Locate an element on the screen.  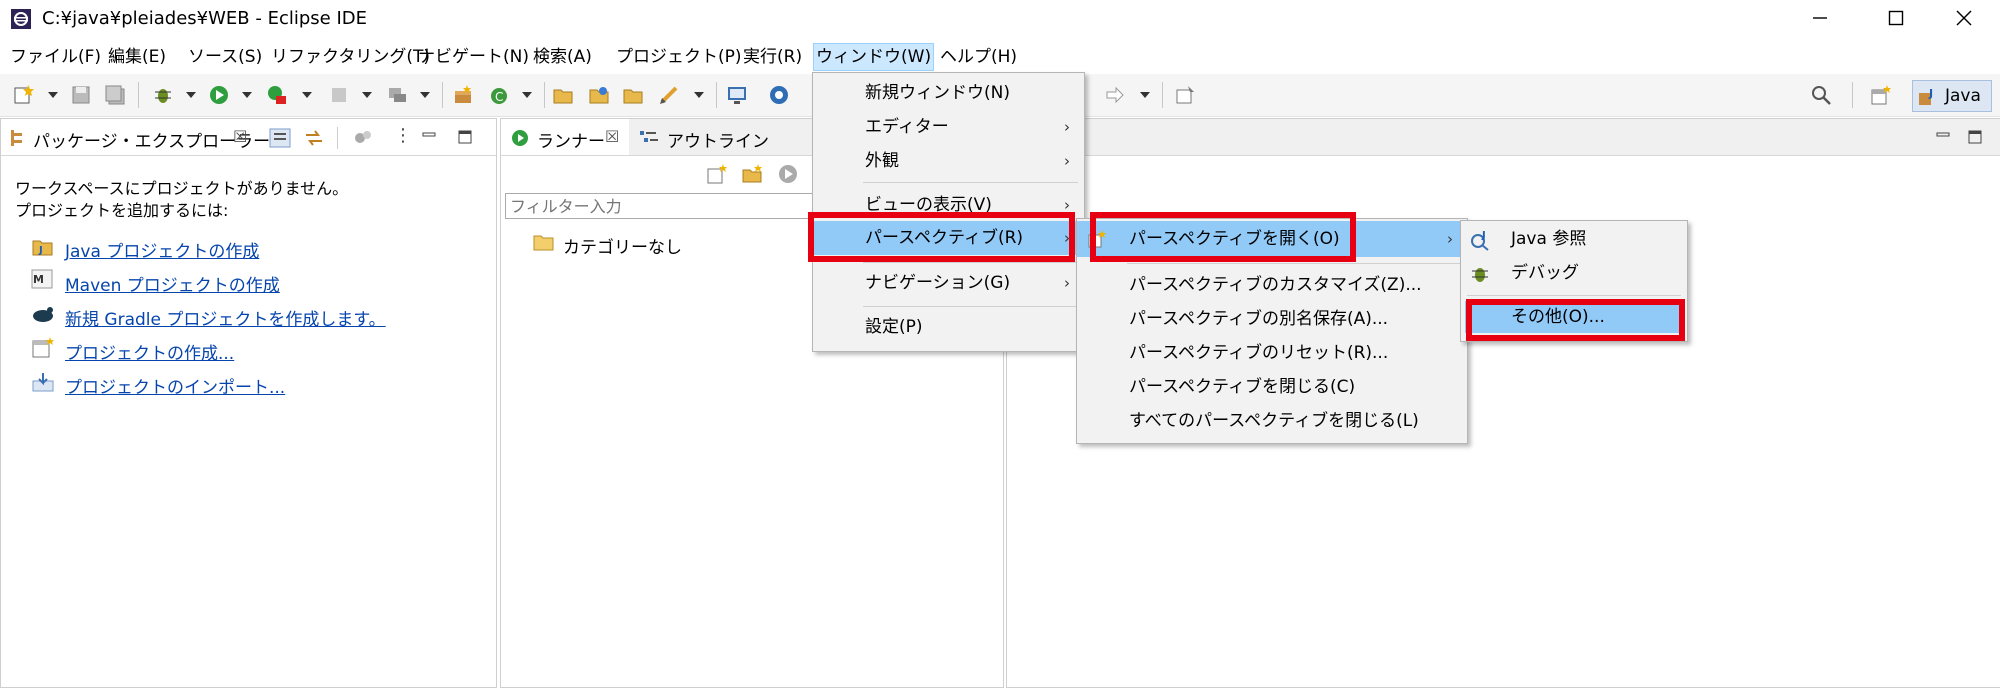
stop-dropdown-icon is located at coordinates (367, 95).